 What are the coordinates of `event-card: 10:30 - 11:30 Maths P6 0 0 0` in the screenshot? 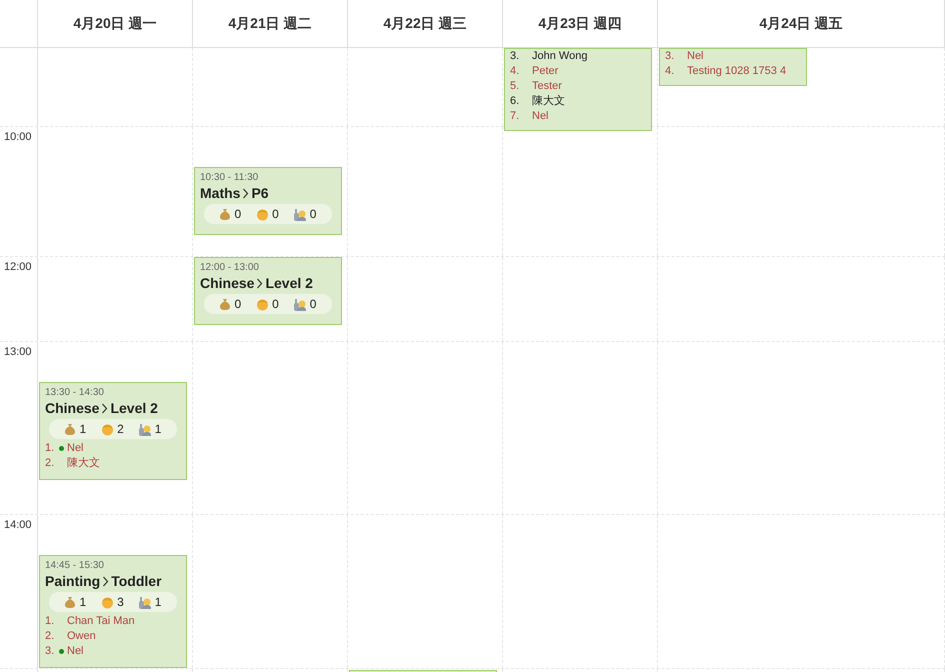 It's located at (268, 201).